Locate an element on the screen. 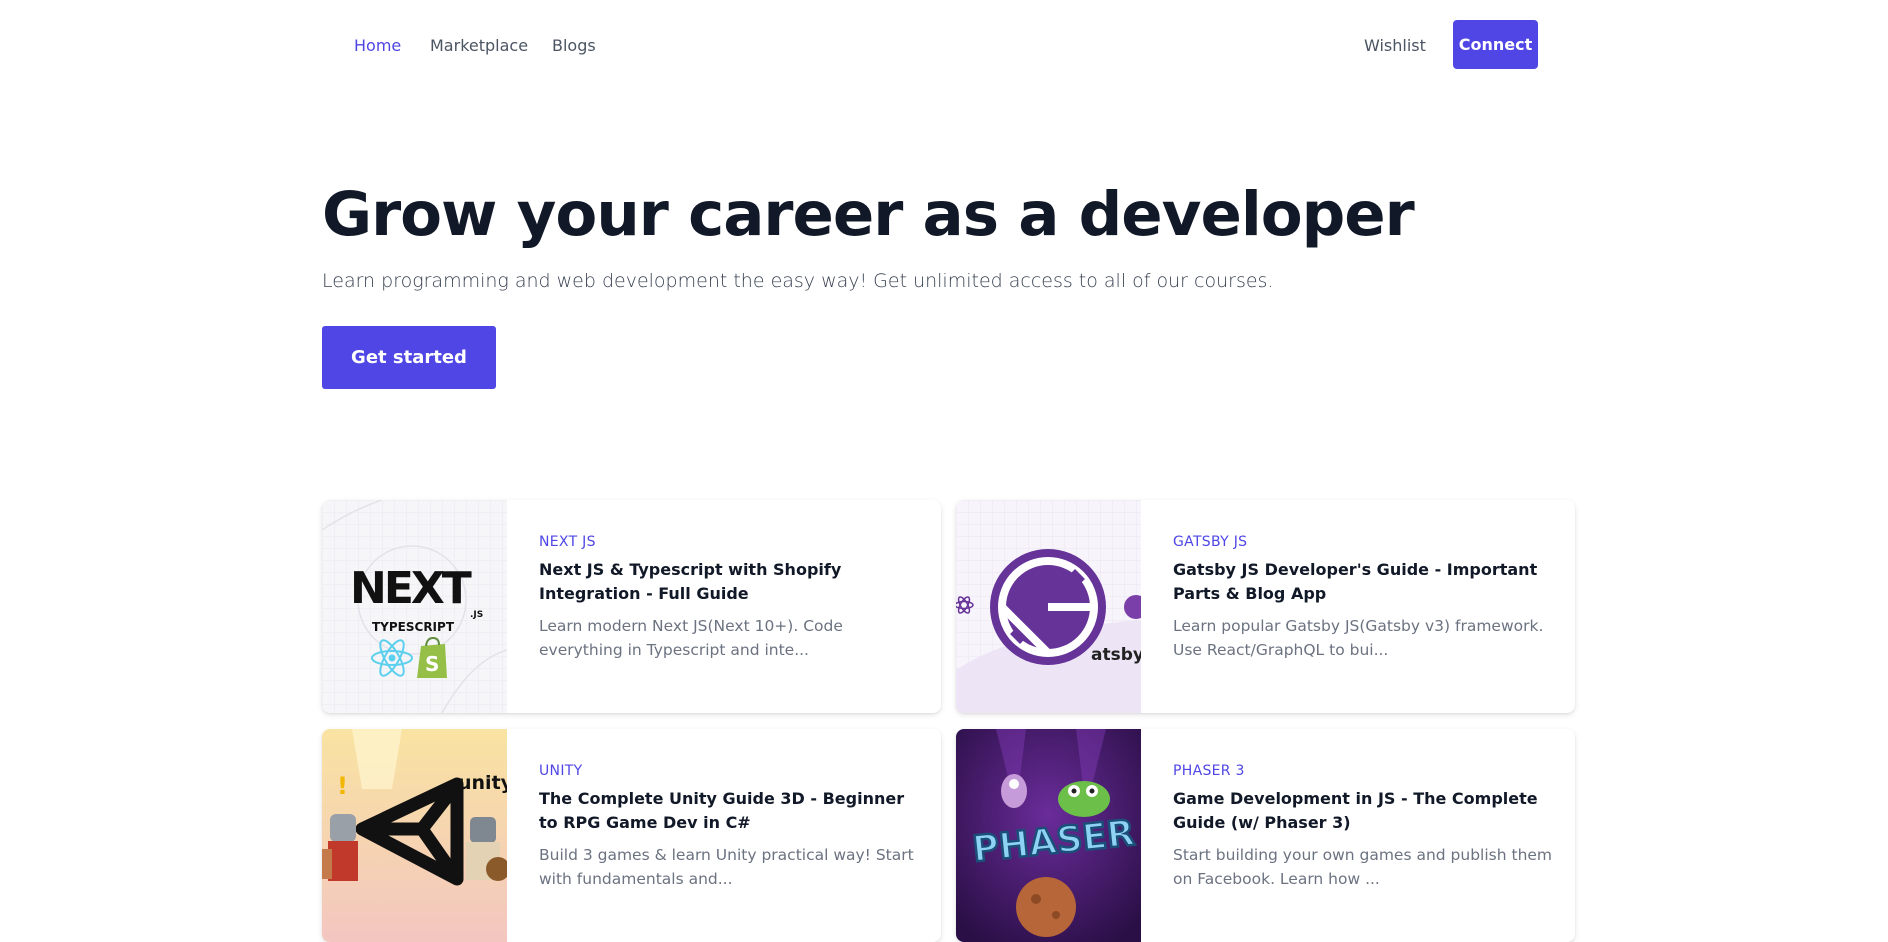 Image resolution: width=1888 pixels, height=942 pixels. course-thumbnail-gatsby: atsby is located at coordinates (1048, 606).